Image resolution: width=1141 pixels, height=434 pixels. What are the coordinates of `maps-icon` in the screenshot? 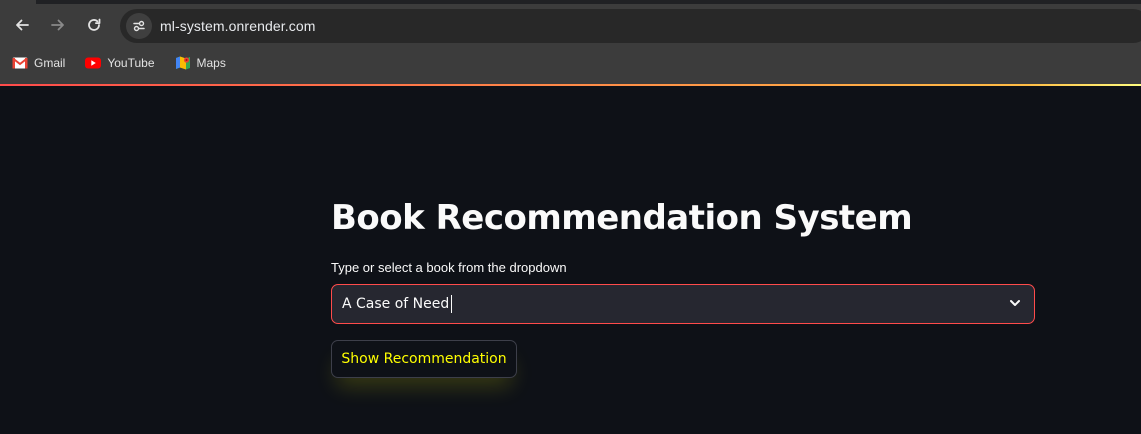 It's located at (182, 63).